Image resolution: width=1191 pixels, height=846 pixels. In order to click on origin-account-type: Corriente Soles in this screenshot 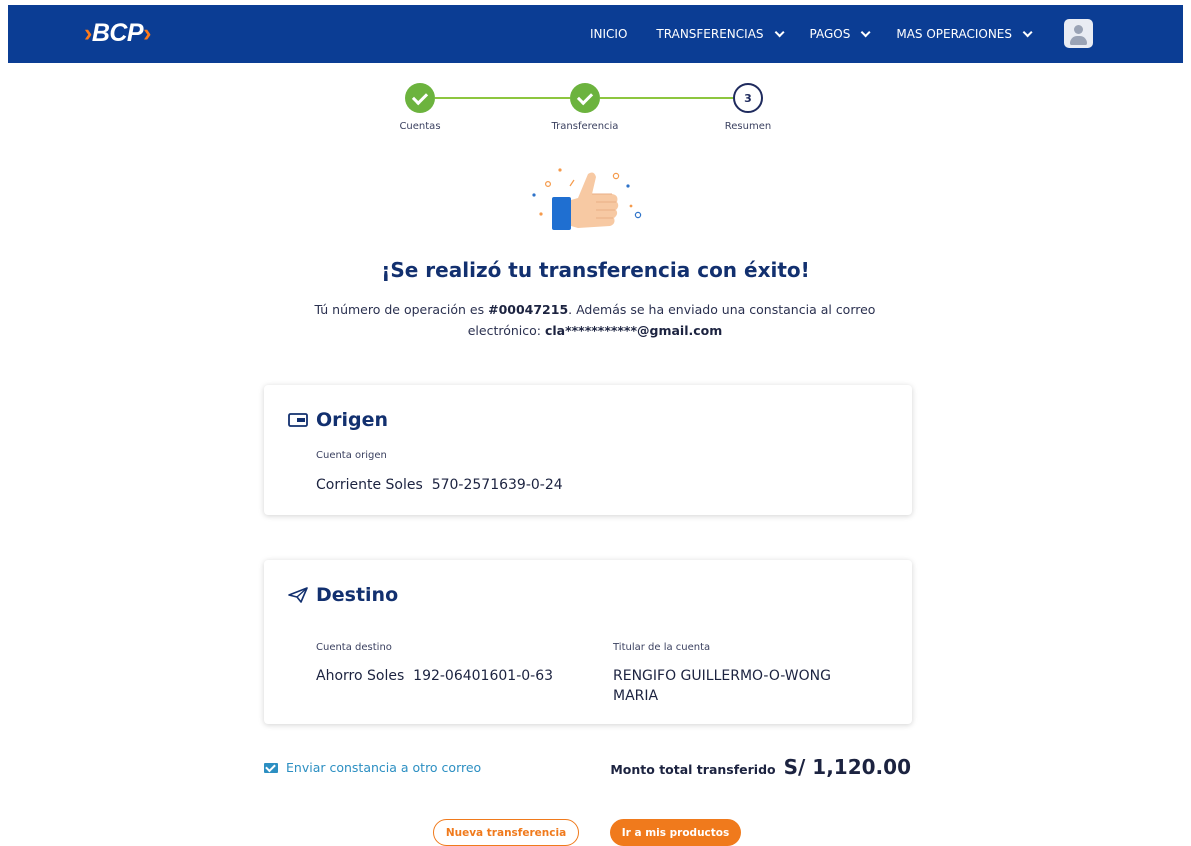, I will do `click(369, 485)`.